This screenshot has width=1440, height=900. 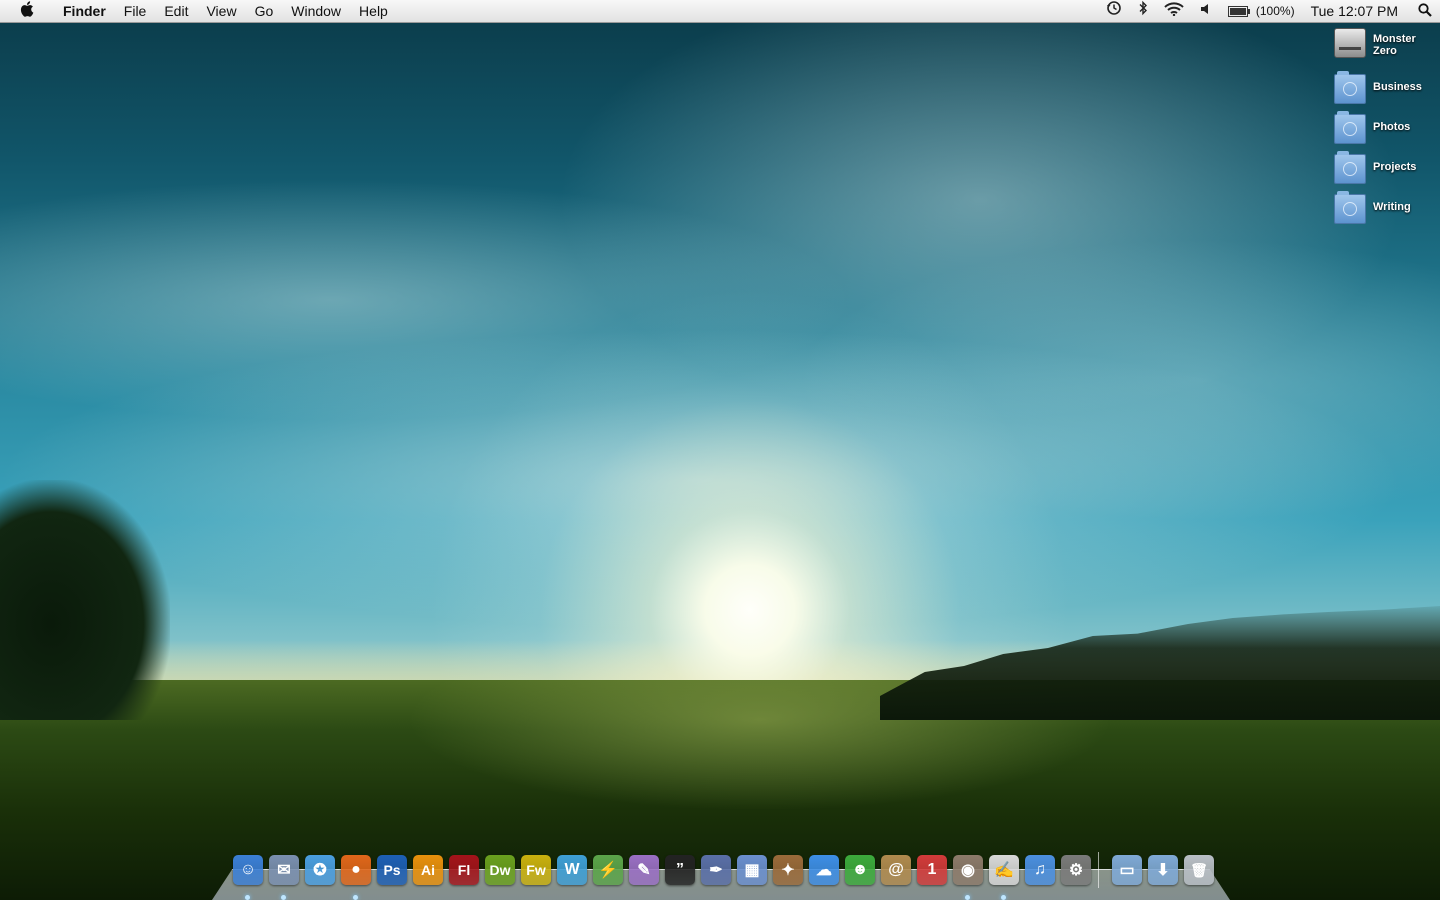 I want to click on desktop-item-monster-zero: Monster Zero, so click(x=1380, y=51).